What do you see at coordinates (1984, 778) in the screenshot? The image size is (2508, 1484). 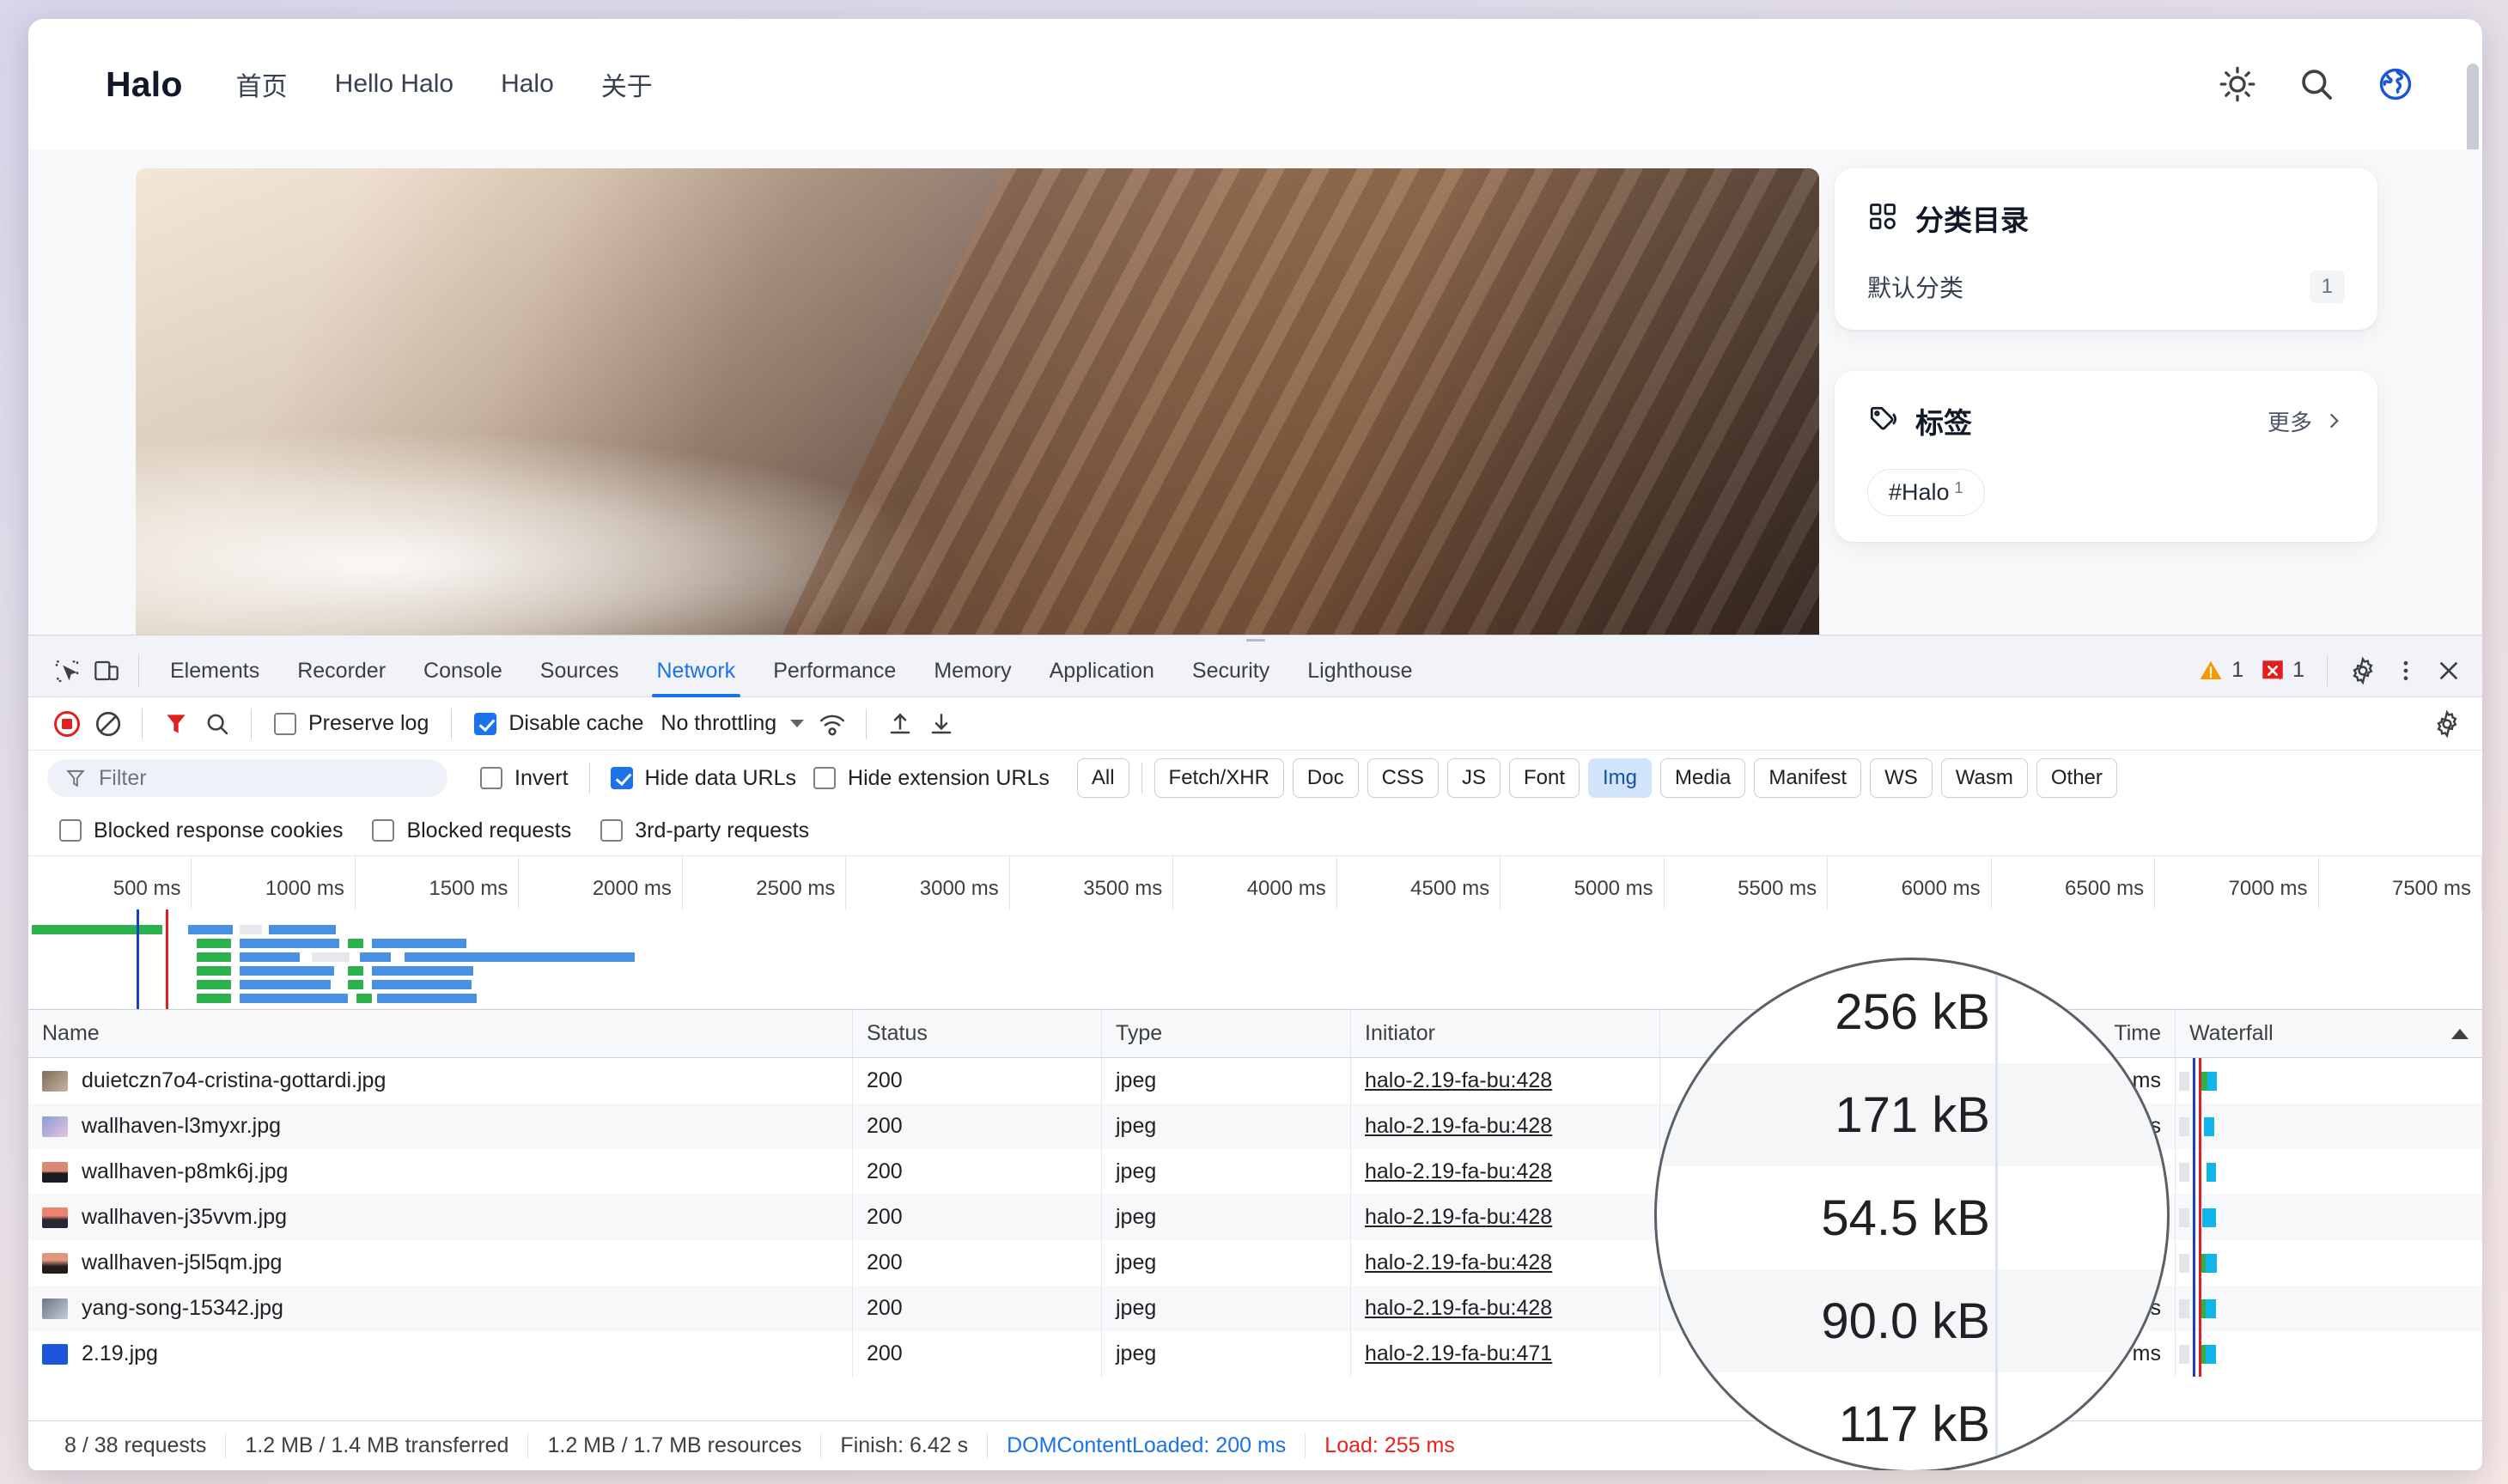 I see `type-filter-wasm: Wasm` at bounding box center [1984, 778].